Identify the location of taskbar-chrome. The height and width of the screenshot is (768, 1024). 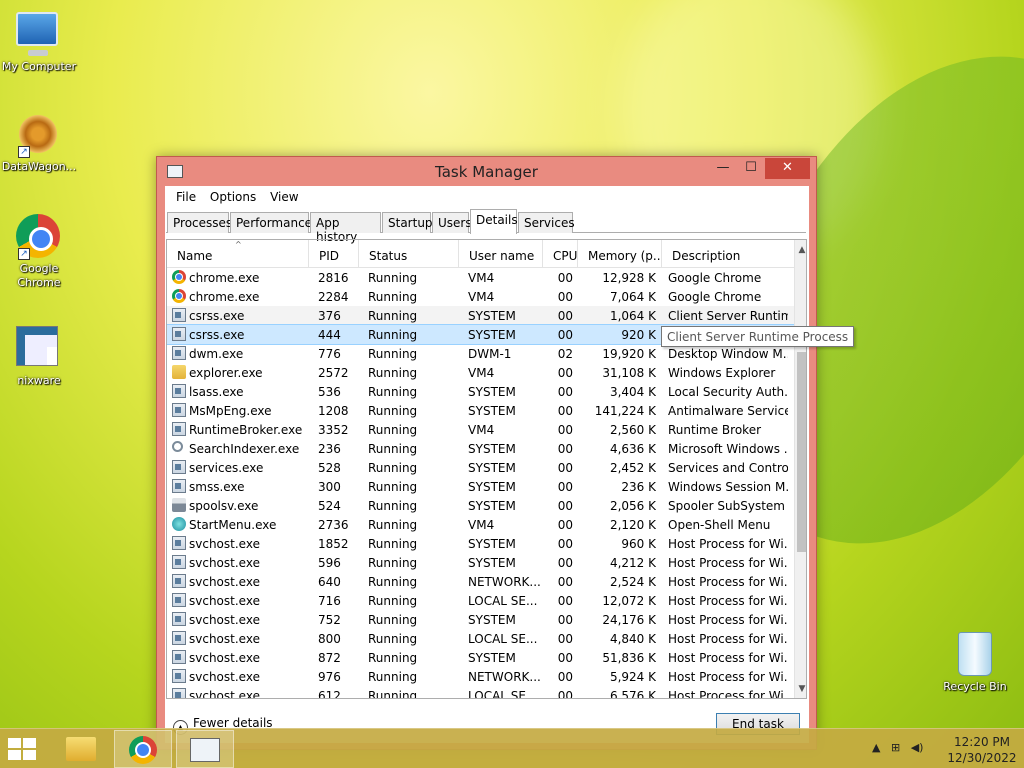
(143, 749).